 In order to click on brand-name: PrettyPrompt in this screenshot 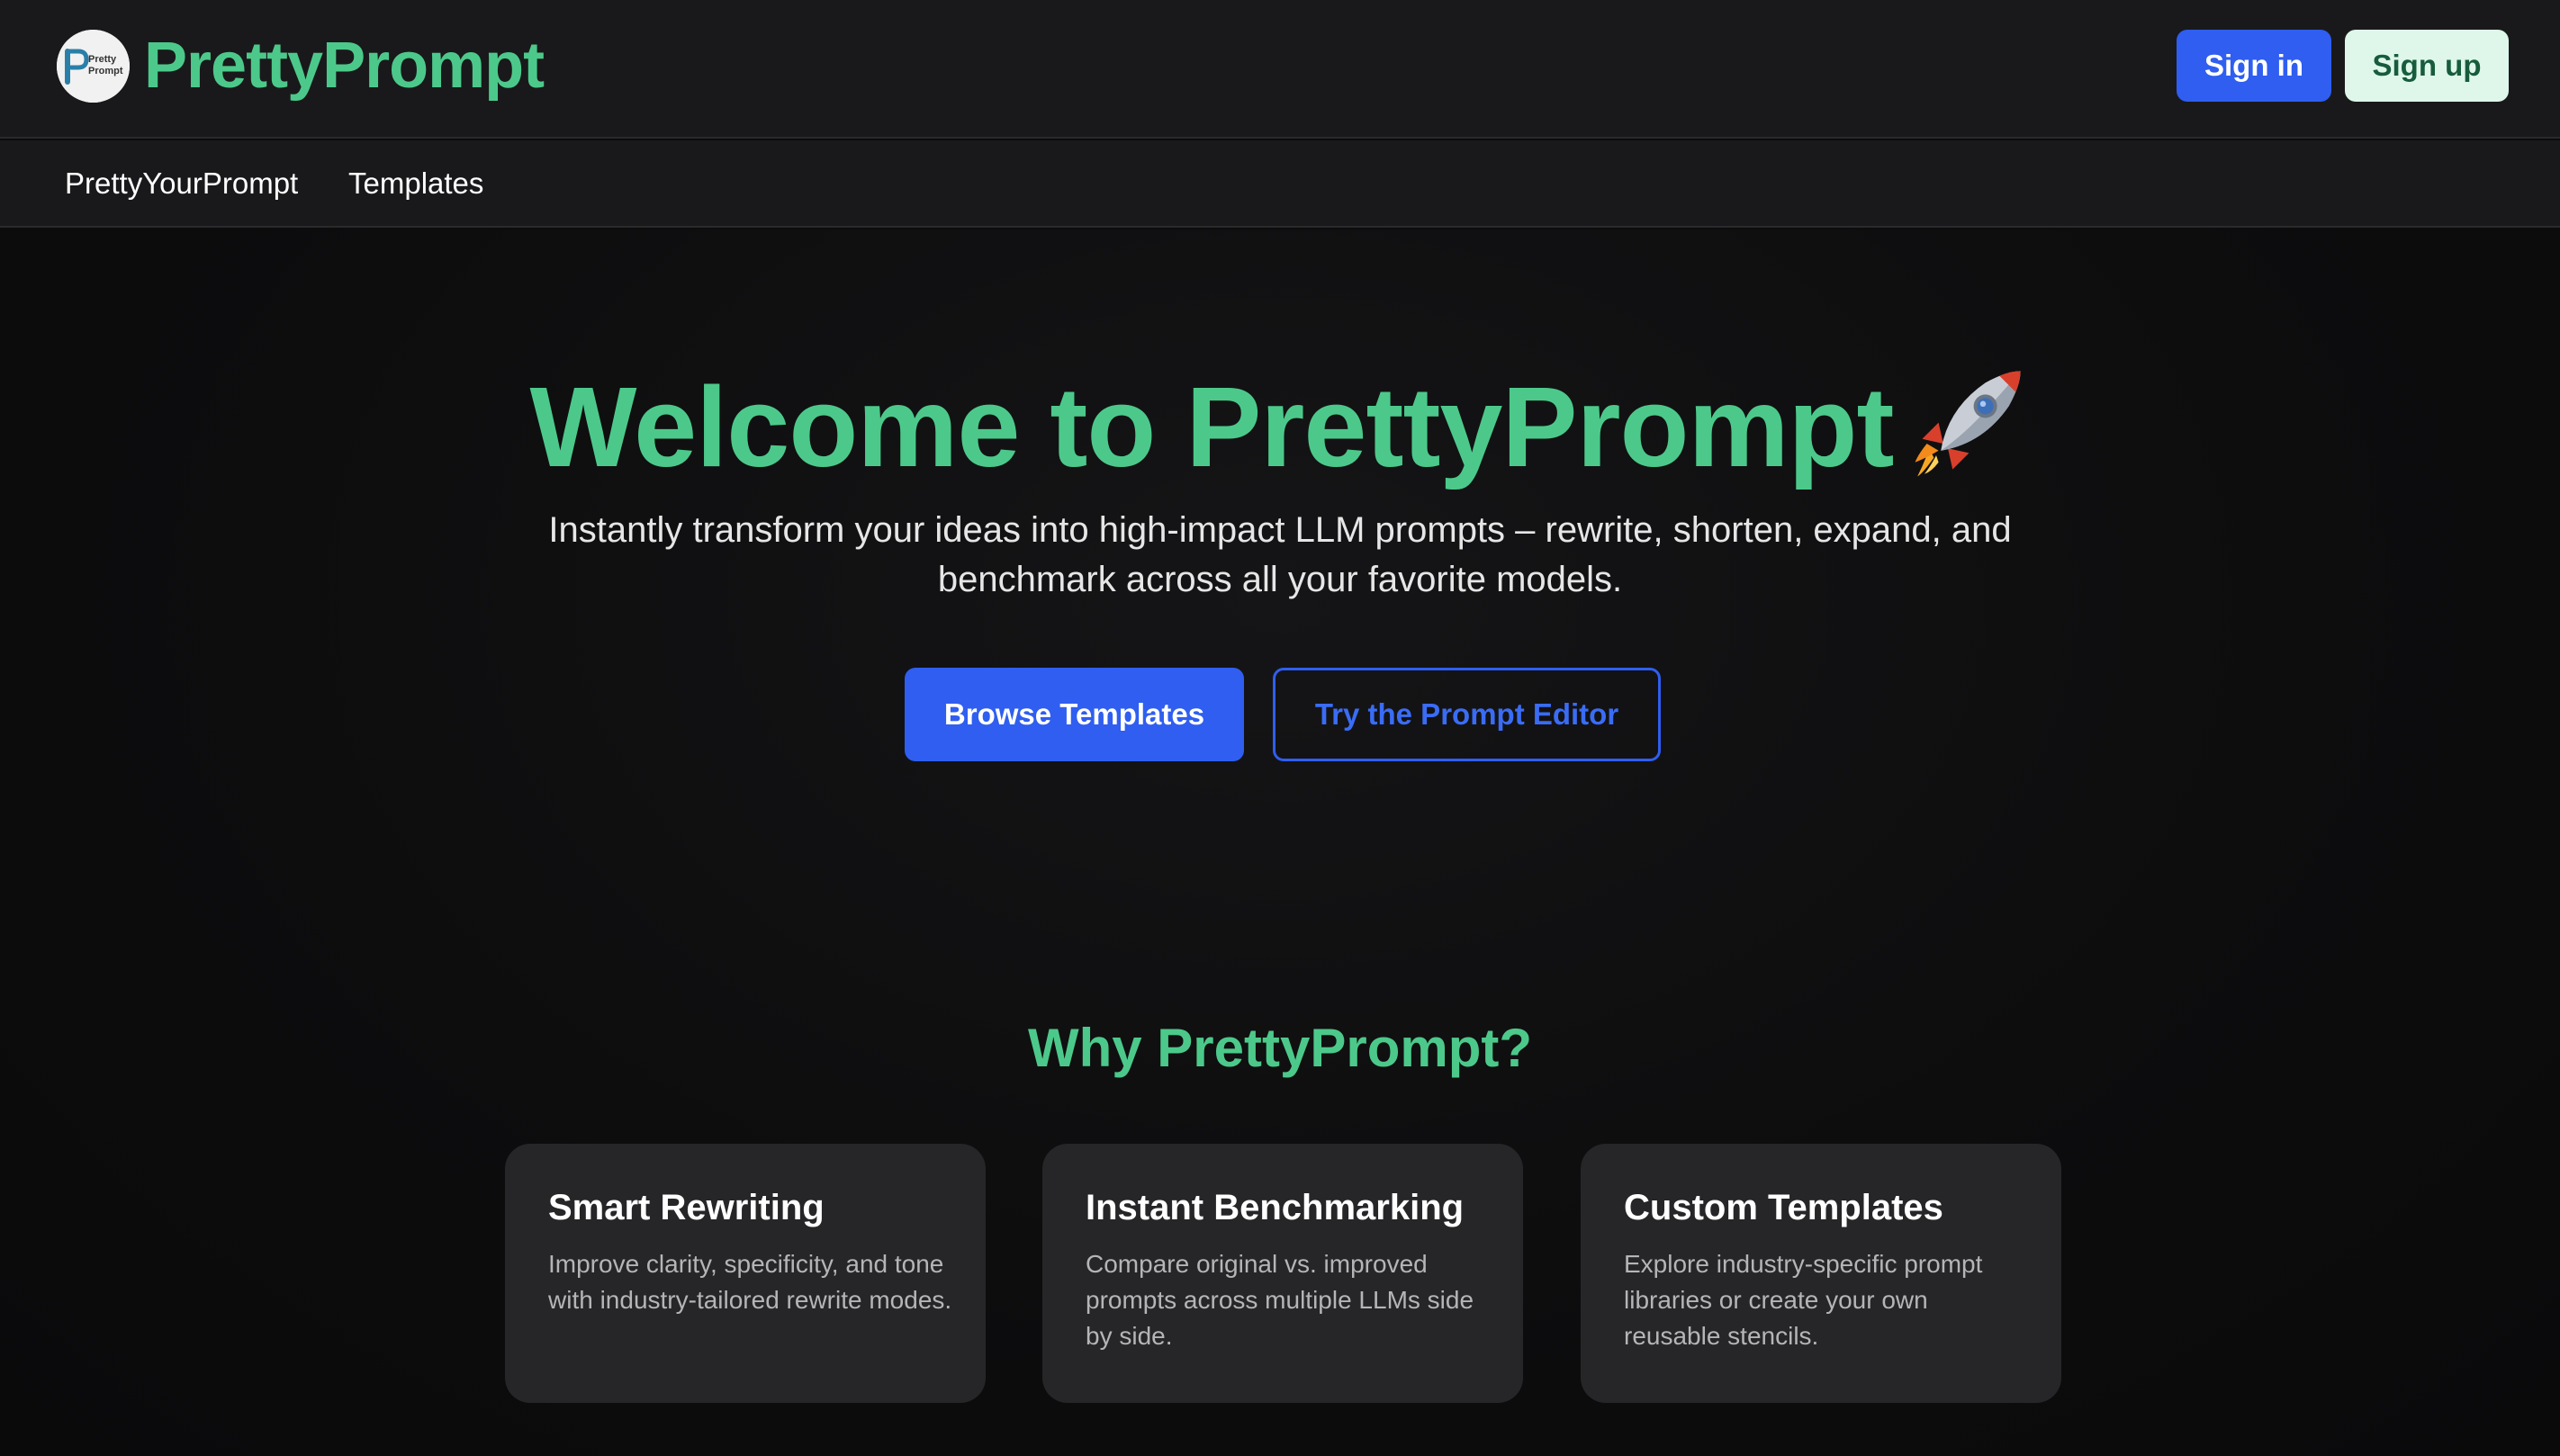, I will do `click(344, 65)`.